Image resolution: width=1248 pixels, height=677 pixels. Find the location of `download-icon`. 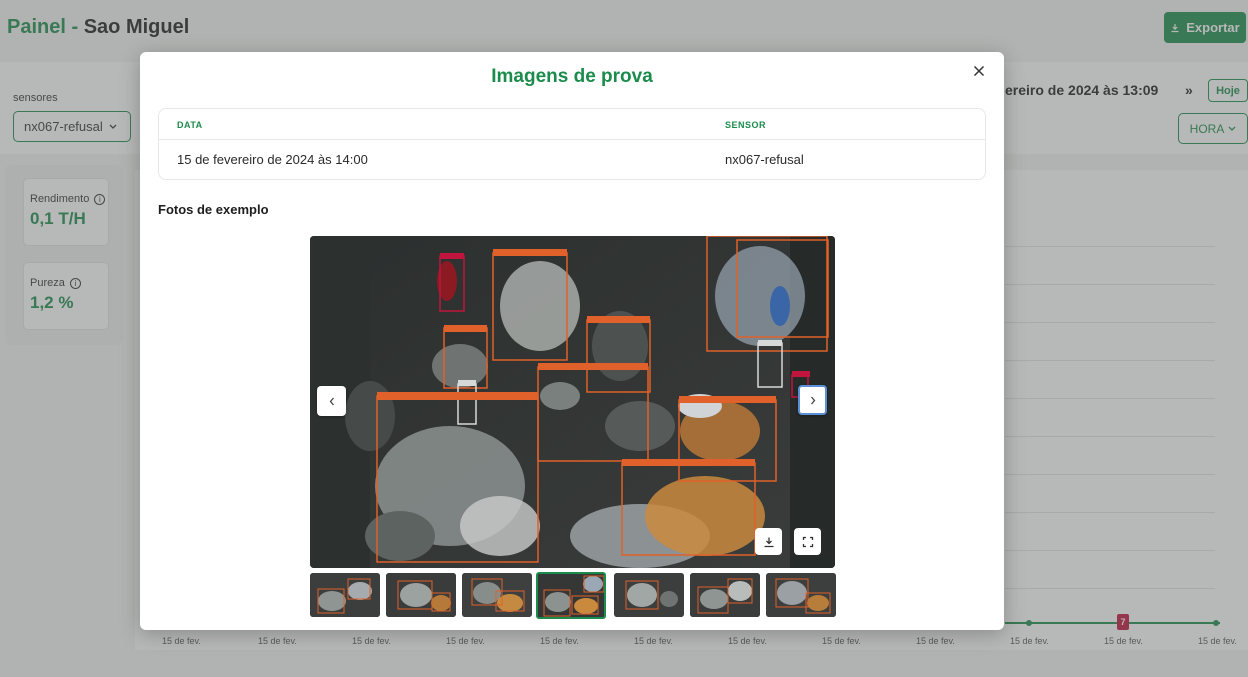

download-icon is located at coordinates (768, 542).